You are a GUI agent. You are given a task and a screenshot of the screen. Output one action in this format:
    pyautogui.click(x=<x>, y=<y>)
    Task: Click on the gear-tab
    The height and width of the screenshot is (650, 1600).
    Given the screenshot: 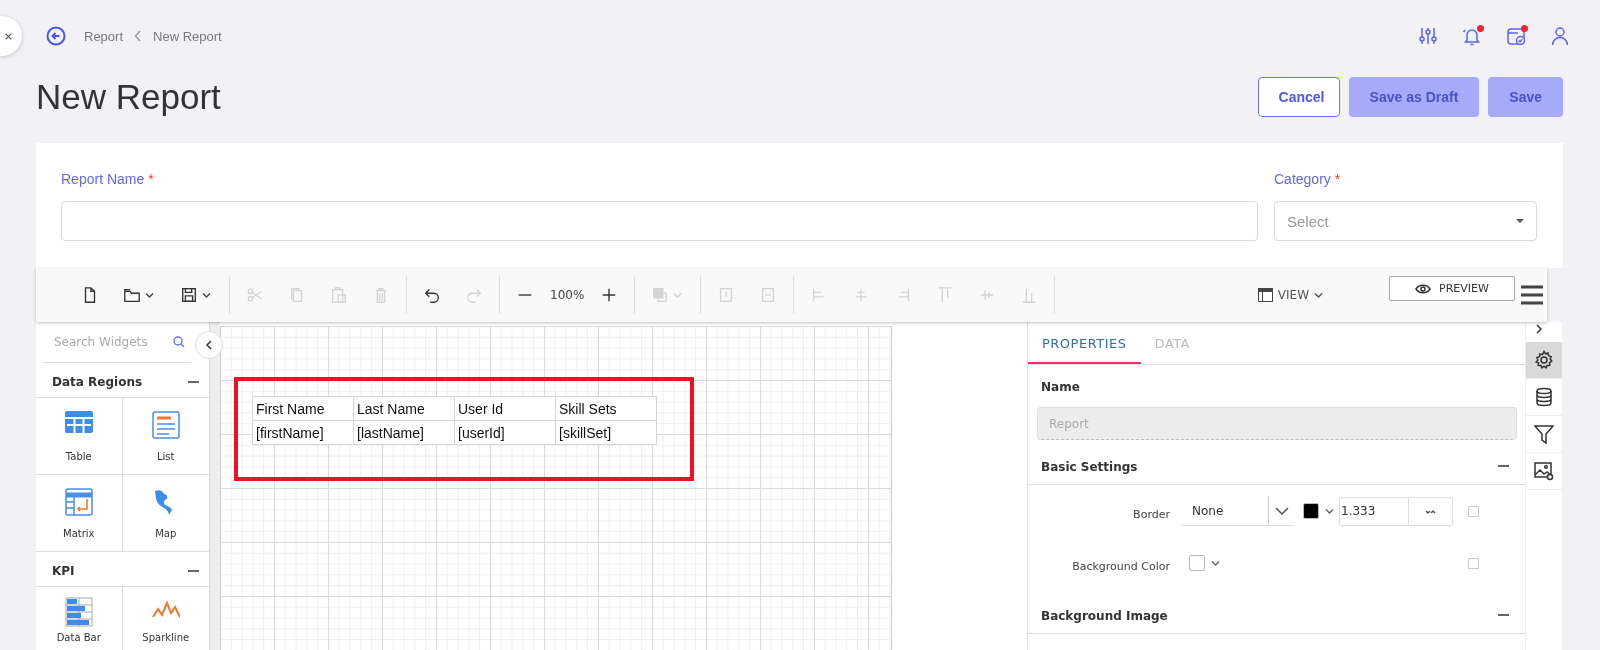 What is the action you would take?
    pyautogui.click(x=1544, y=360)
    